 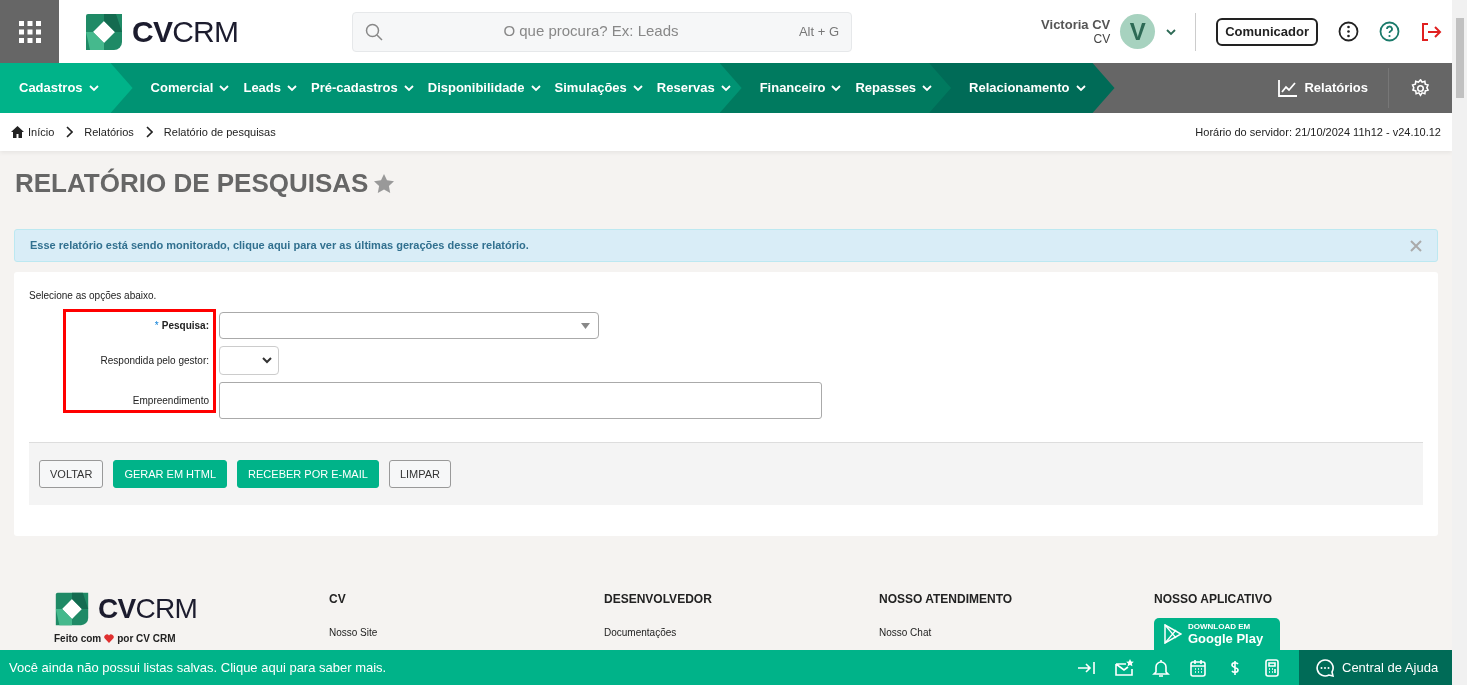 I want to click on required-asterisk: *, so click(x=156, y=326).